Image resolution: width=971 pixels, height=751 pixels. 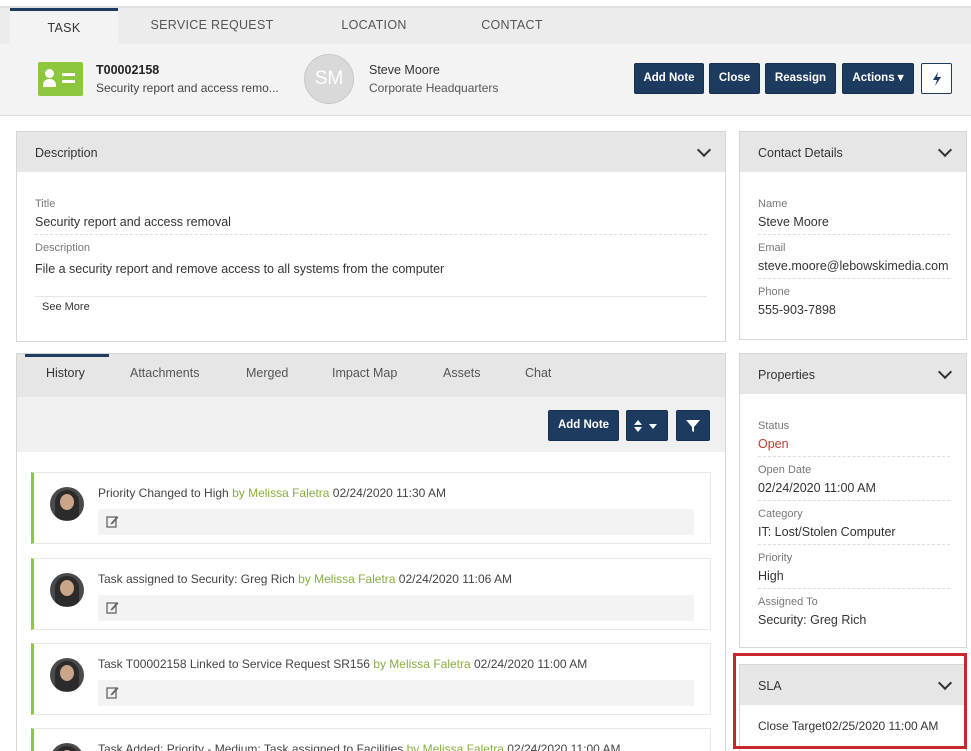 I want to click on quick-action-button, so click(x=936, y=78).